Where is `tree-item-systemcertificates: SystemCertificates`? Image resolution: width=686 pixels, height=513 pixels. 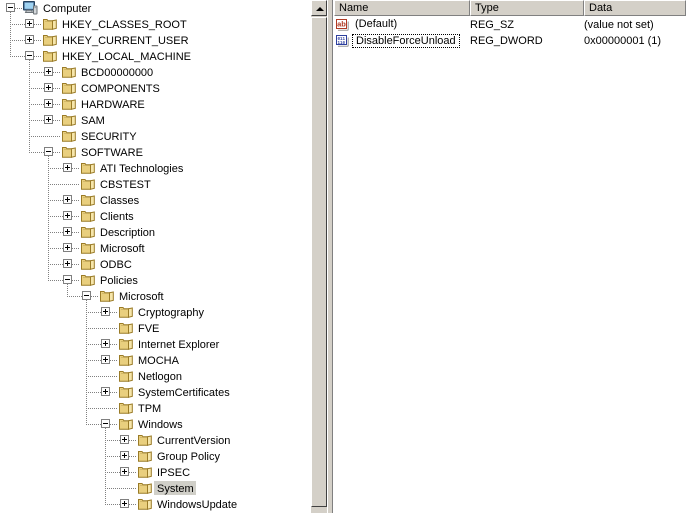 tree-item-systemcertificates: SystemCertificates is located at coordinates (183, 392).